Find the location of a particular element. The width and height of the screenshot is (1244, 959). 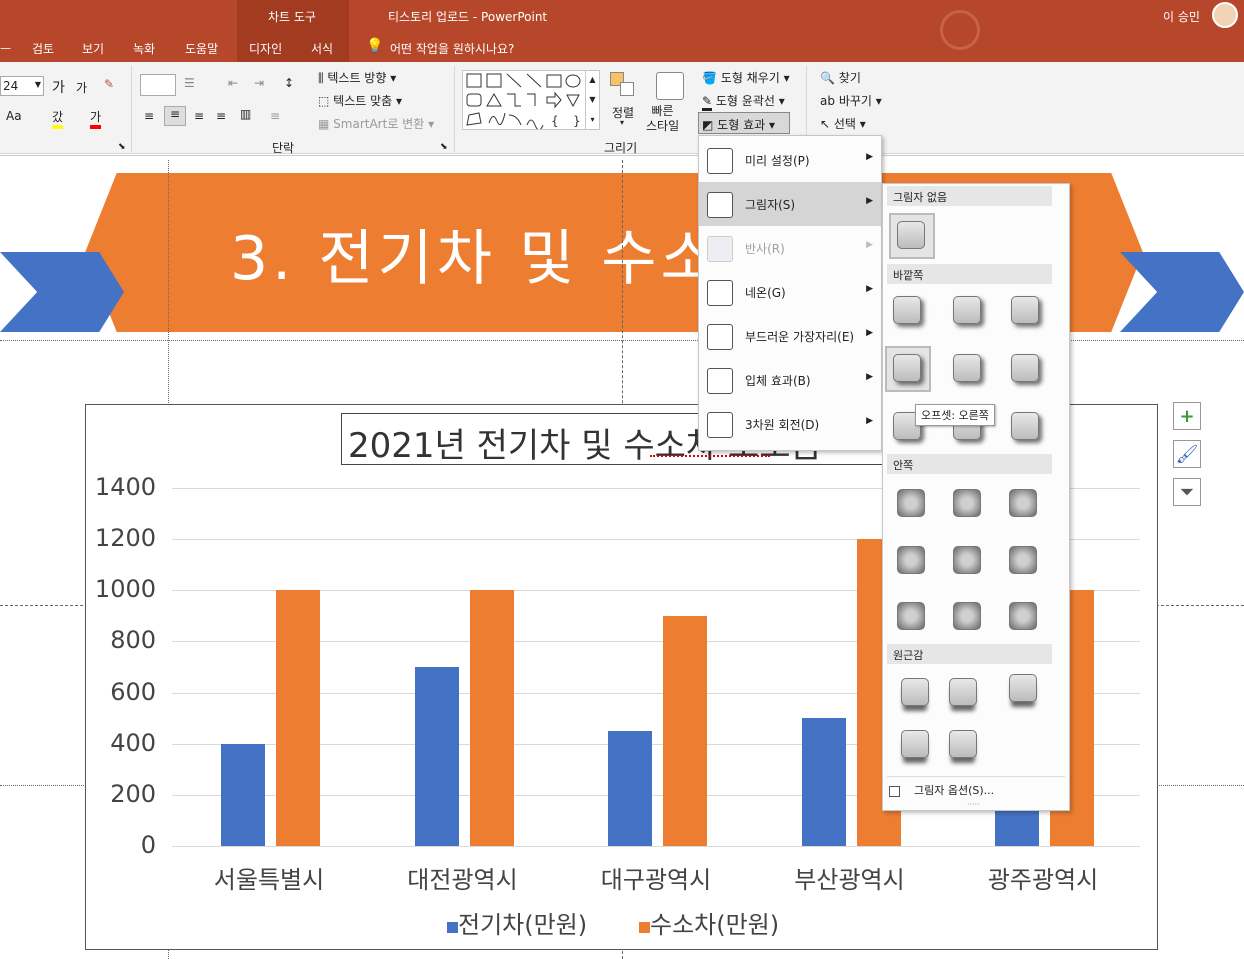

effects-menu-item: 미리 설정(P) ▶ is located at coordinates (790, 160).